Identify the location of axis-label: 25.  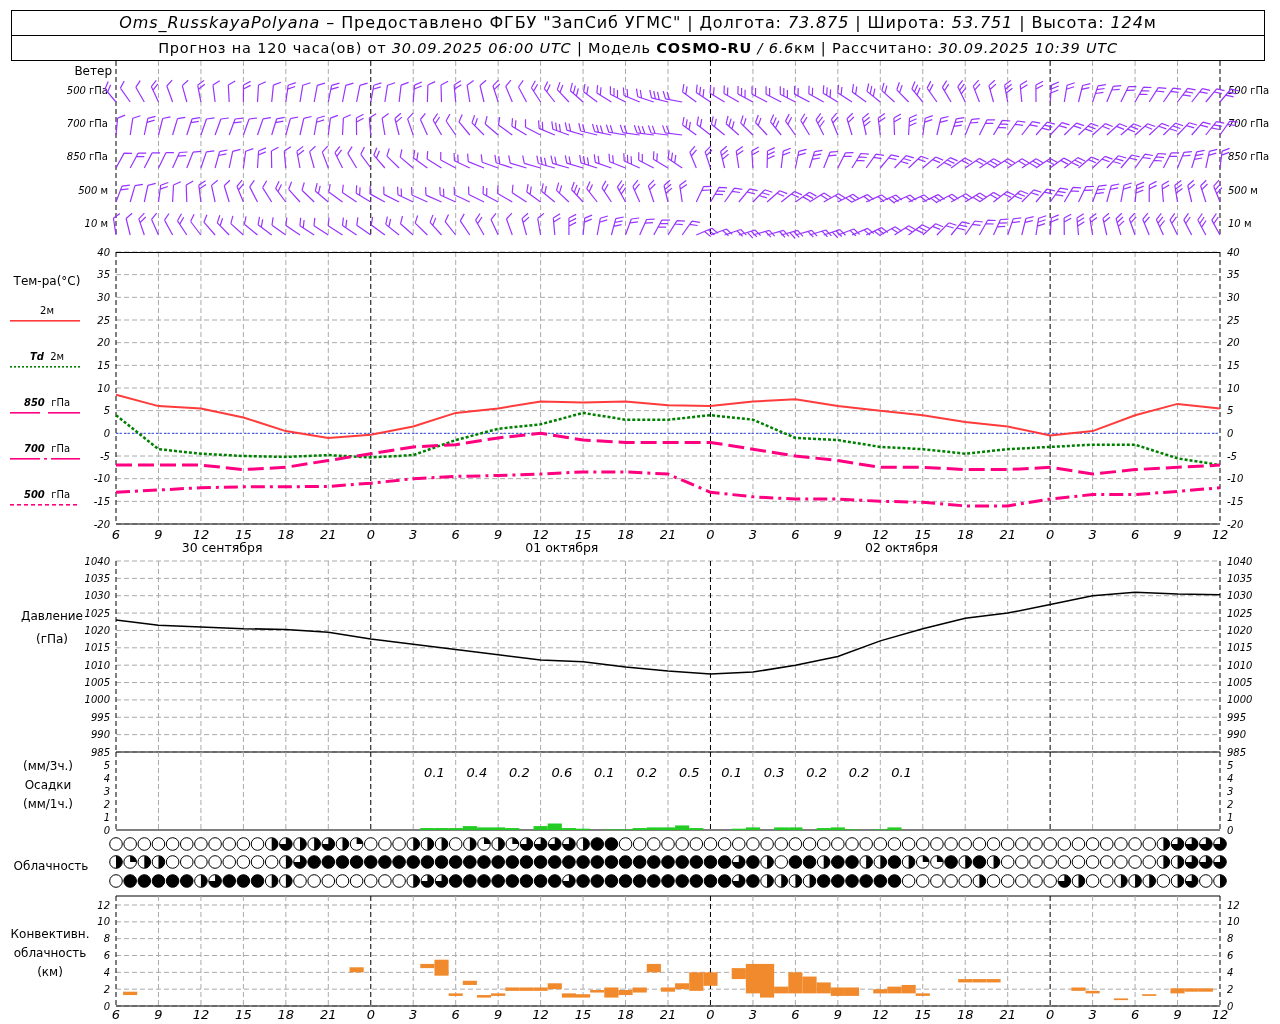
(1233, 320).